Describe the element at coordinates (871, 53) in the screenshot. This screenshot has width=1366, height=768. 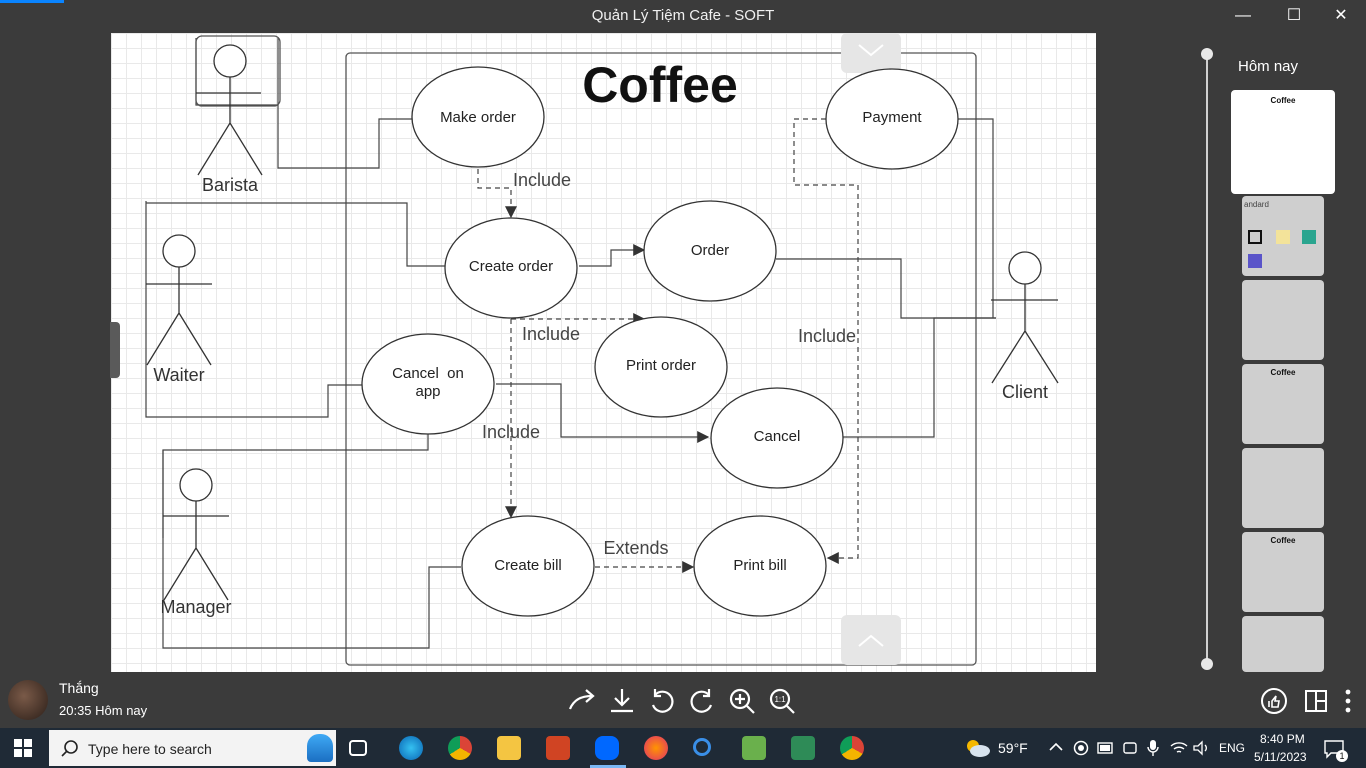
I see `scroll-up-hint` at that location.